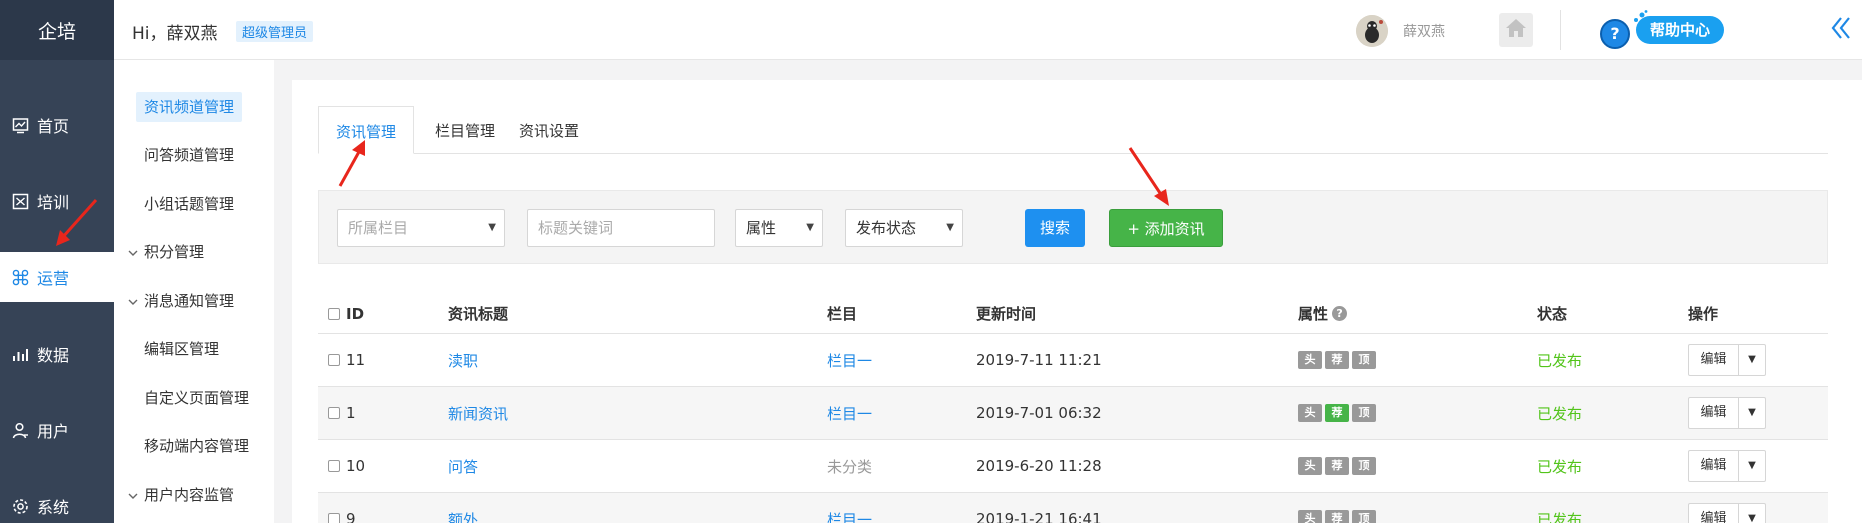 This screenshot has width=1862, height=523. Describe the element at coordinates (1559, 508) in the screenshot. I see `cell-status: 已发布` at that location.